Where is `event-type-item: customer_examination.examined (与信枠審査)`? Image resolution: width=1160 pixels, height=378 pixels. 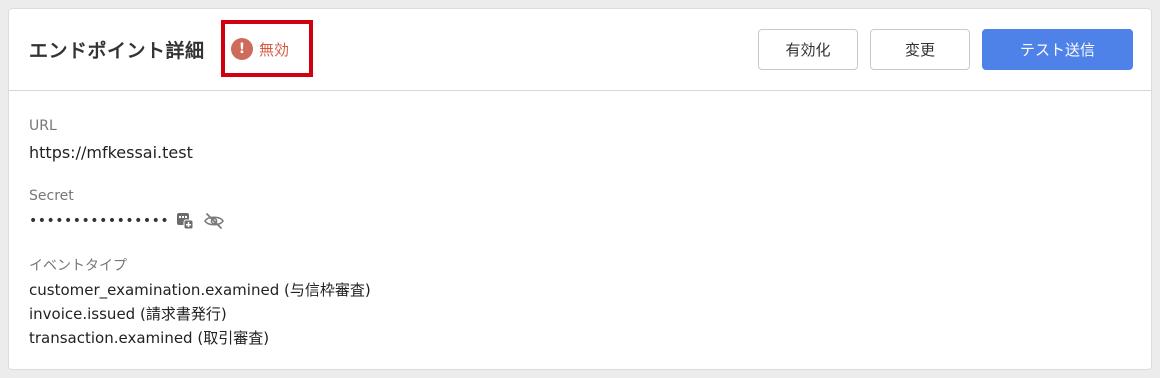 event-type-item: customer_examination.examined (与信枠審査) is located at coordinates (200, 290).